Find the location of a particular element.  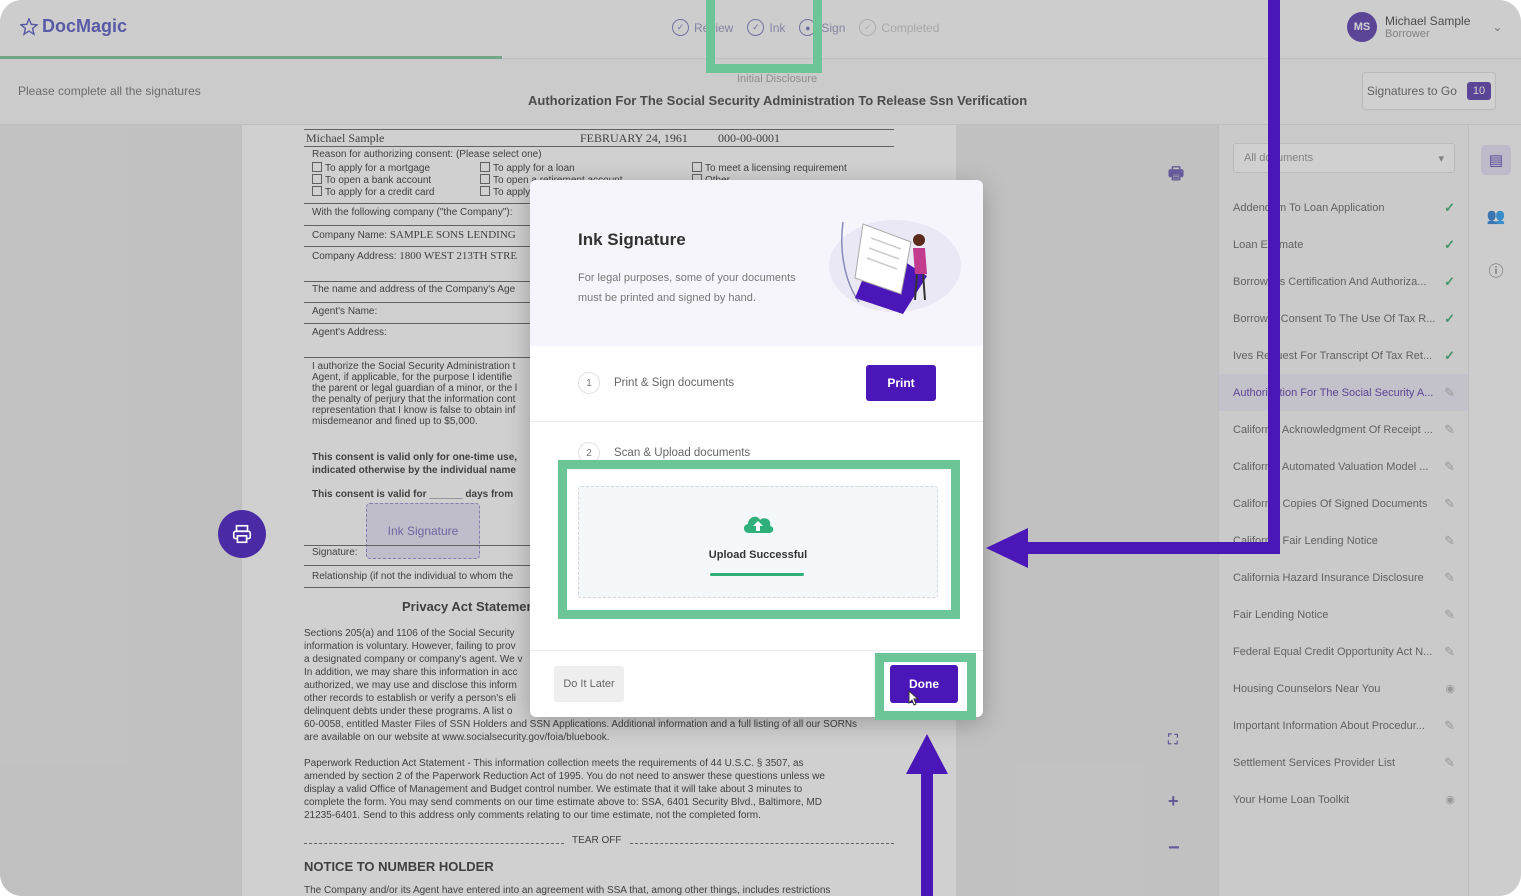

floating-print-button is located at coordinates (242, 534).